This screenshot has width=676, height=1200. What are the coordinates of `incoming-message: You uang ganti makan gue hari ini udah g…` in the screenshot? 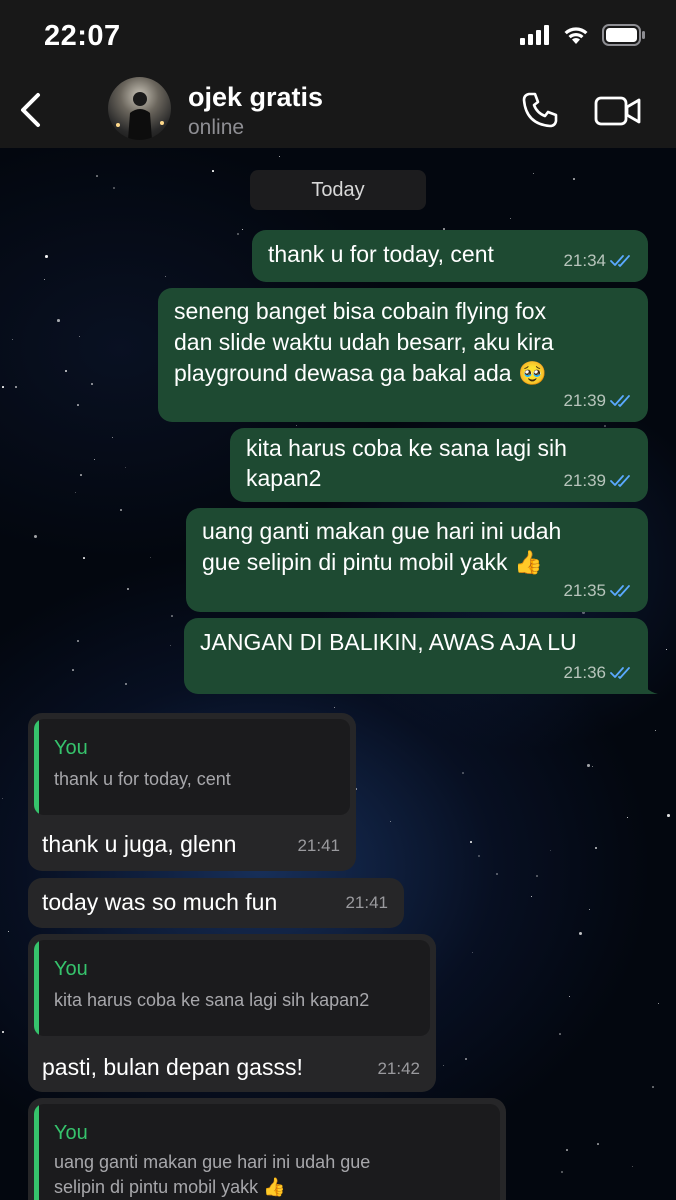 It's located at (267, 1149).